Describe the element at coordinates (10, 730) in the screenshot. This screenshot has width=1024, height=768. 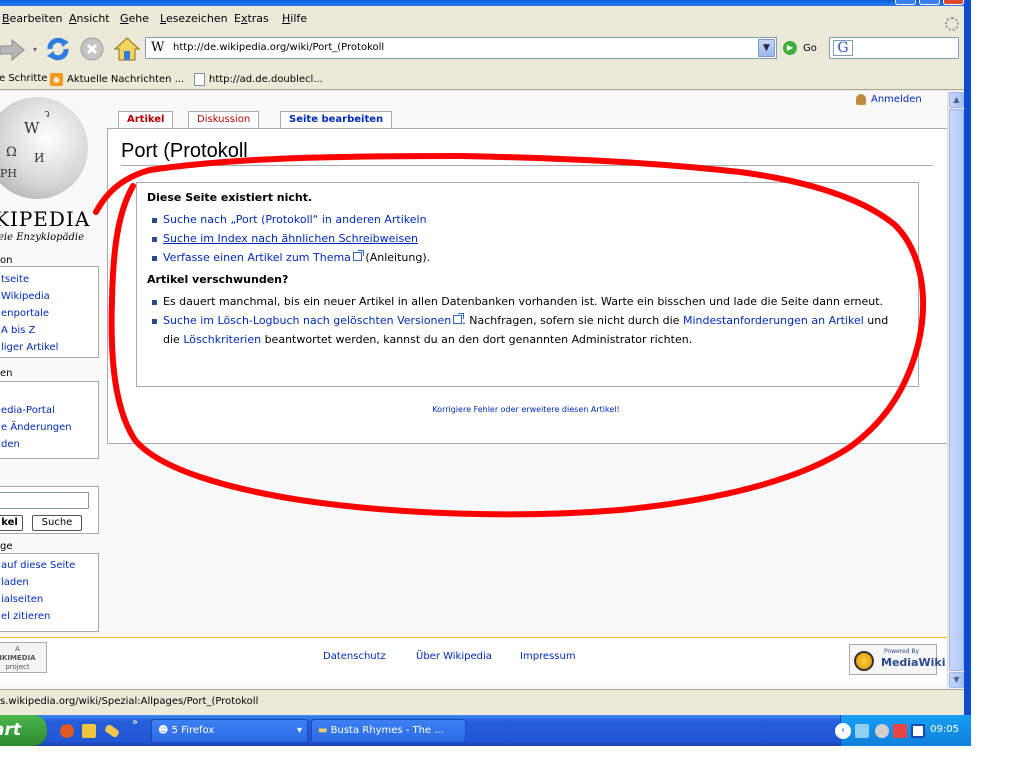
I see `start-label: art` at that location.